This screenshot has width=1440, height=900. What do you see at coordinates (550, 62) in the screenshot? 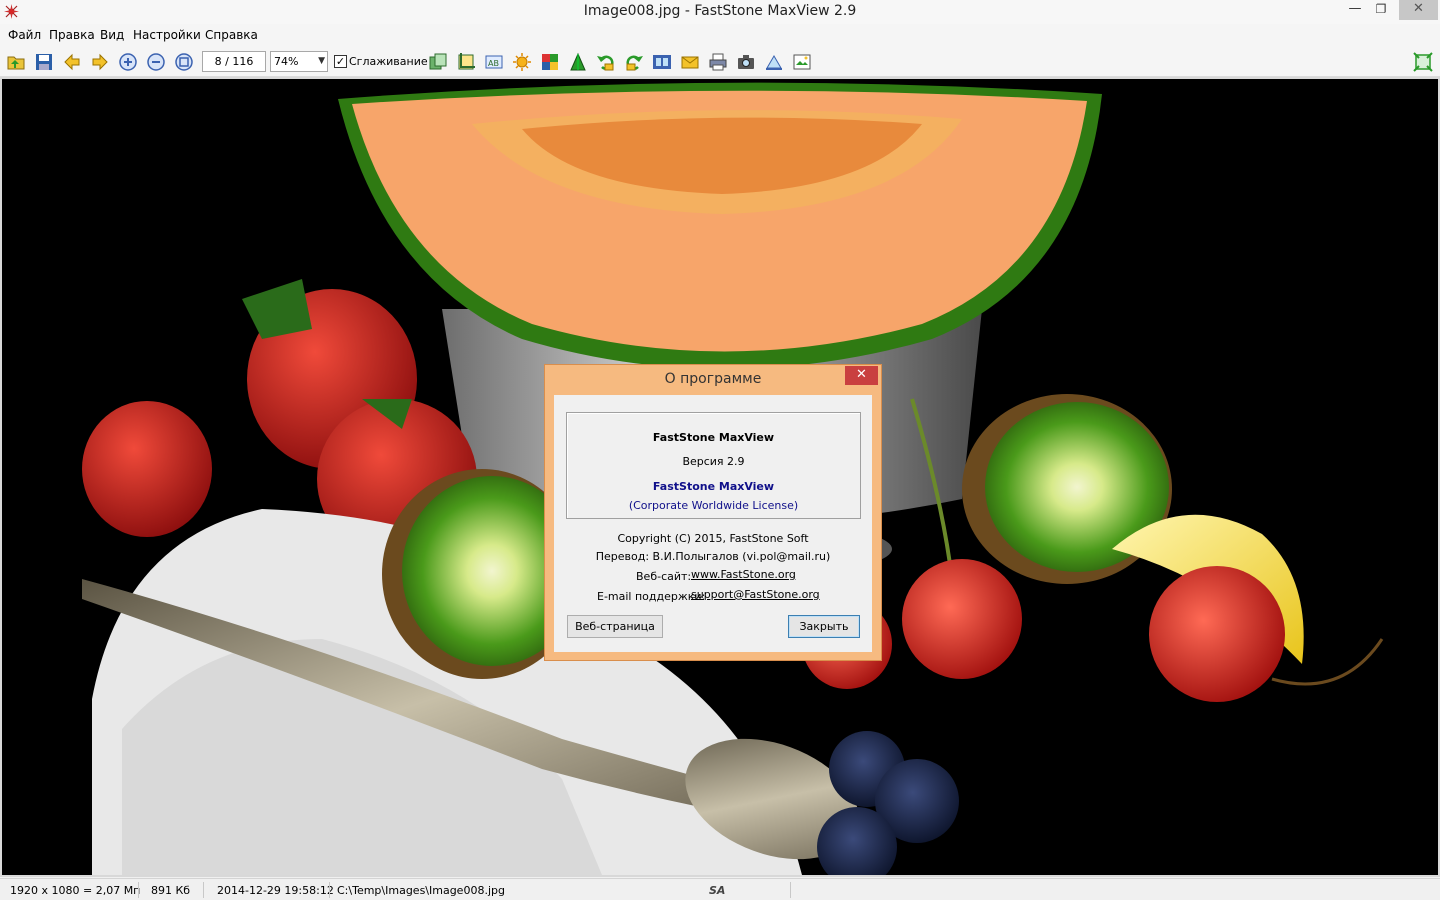
I see `color-icon` at bounding box center [550, 62].